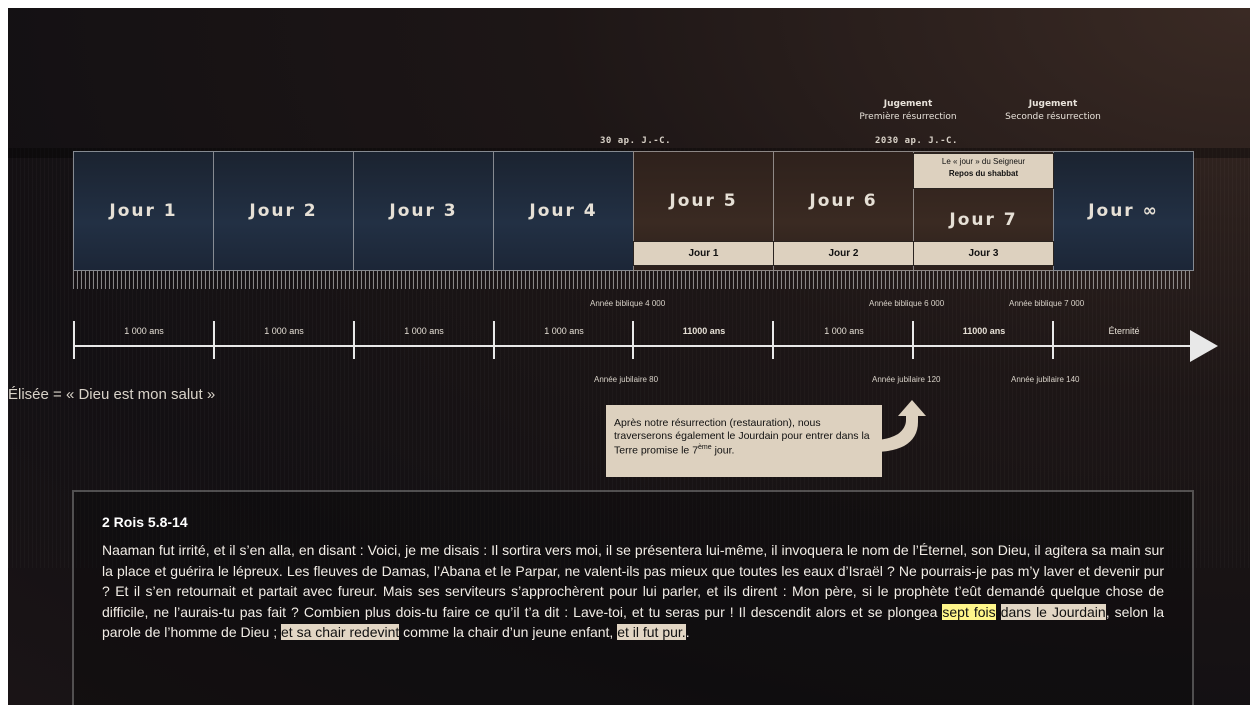 This screenshot has height=705, width=1250. What do you see at coordinates (908, 104) in the screenshot?
I see `judgement-first-title: Jugement` at bounding box center [908, 104].